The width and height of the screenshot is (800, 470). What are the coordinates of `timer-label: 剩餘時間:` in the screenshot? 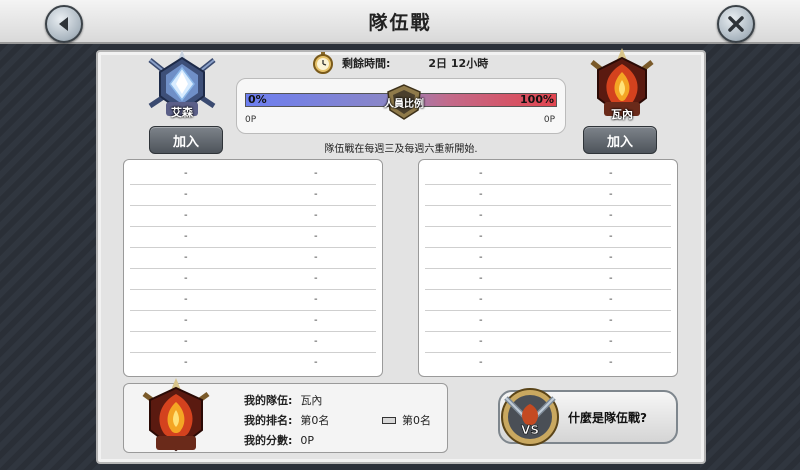 It's located at (366, 63).